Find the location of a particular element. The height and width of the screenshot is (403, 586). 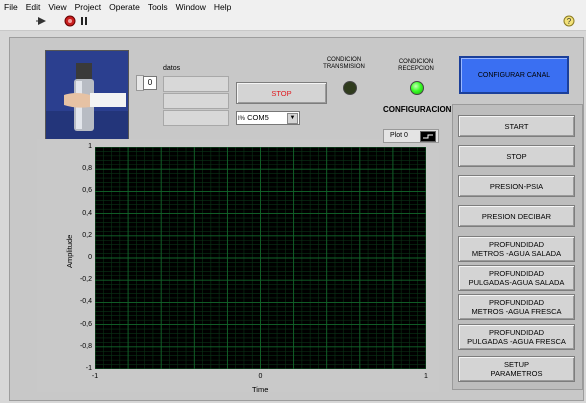

configurar-canal-button: CONFIGURAR CANAL is located at coordinates (514, 75).